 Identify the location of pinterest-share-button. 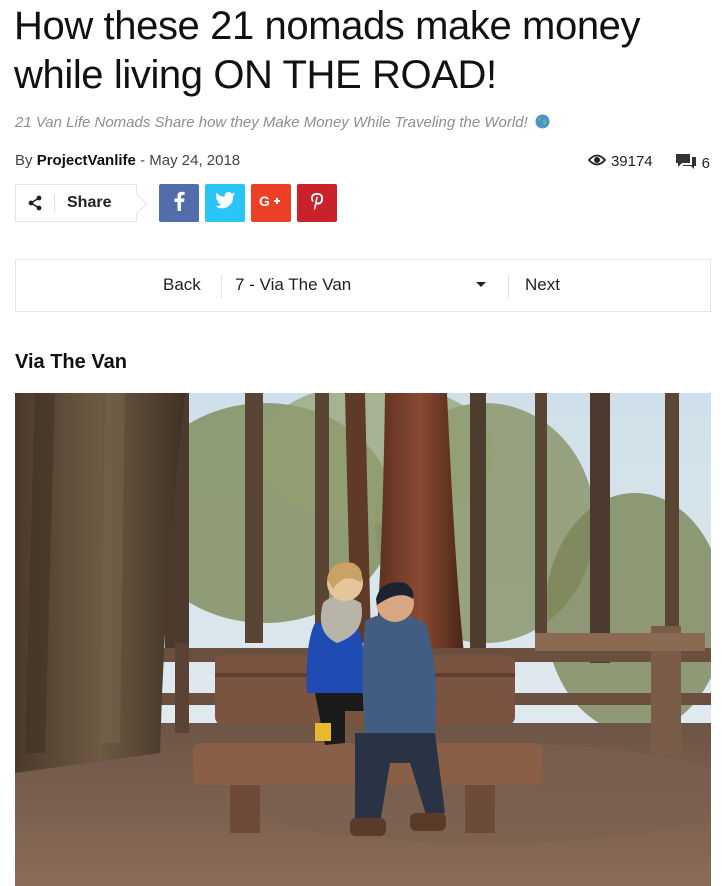
(317, 203).